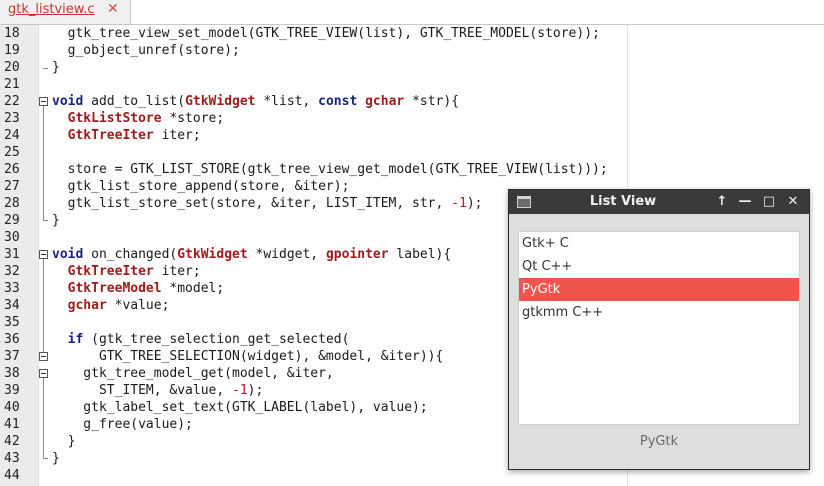 This screenshot has width=824, height=486. Describe the element at coordinates (12, 407) in the screenshot. I see `line-number: 40` at that location.